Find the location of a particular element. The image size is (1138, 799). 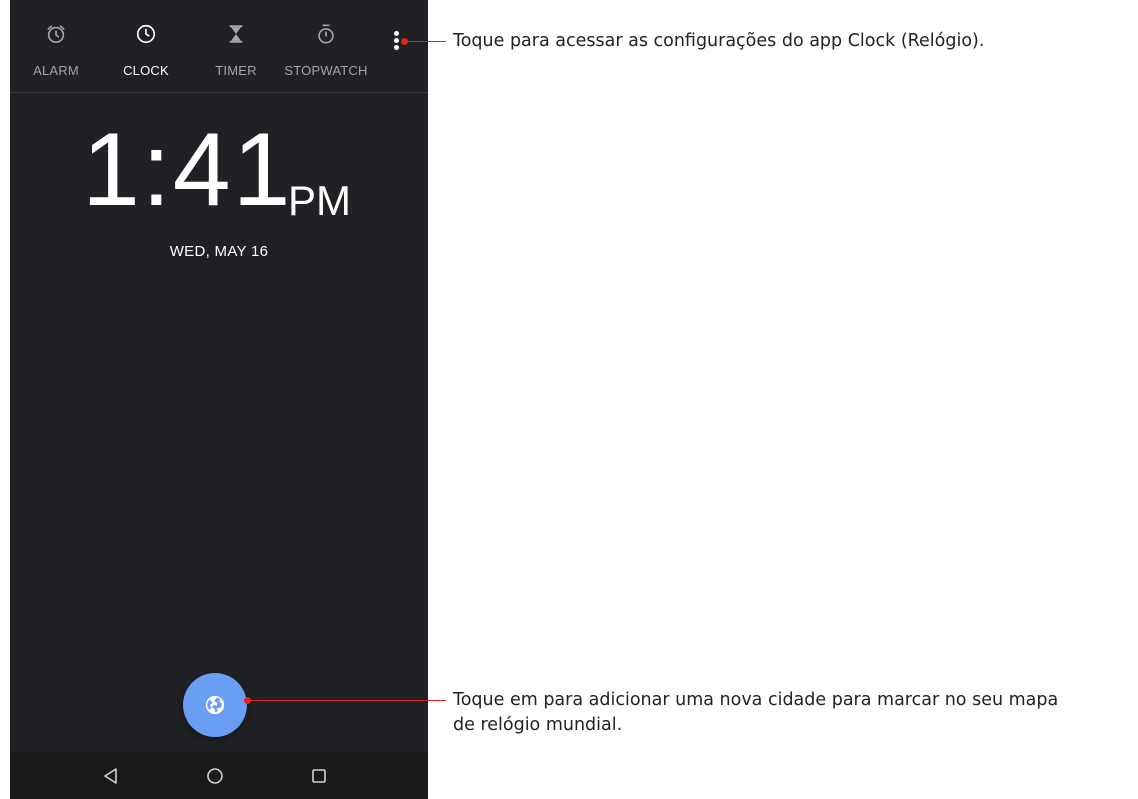

globe-icon is located at coordinates (215, 705).